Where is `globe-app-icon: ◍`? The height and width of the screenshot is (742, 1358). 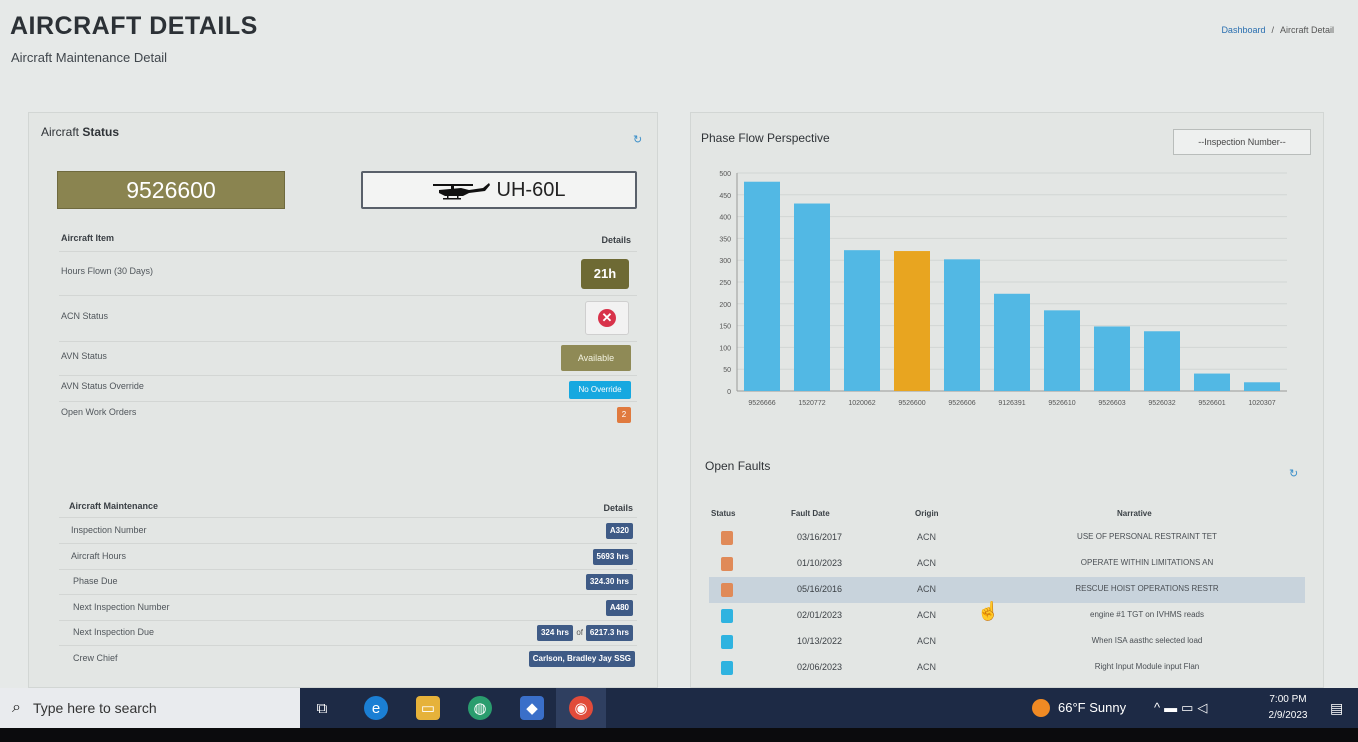
globe-app-icon: ◍ is located at coordinates (480, 708).